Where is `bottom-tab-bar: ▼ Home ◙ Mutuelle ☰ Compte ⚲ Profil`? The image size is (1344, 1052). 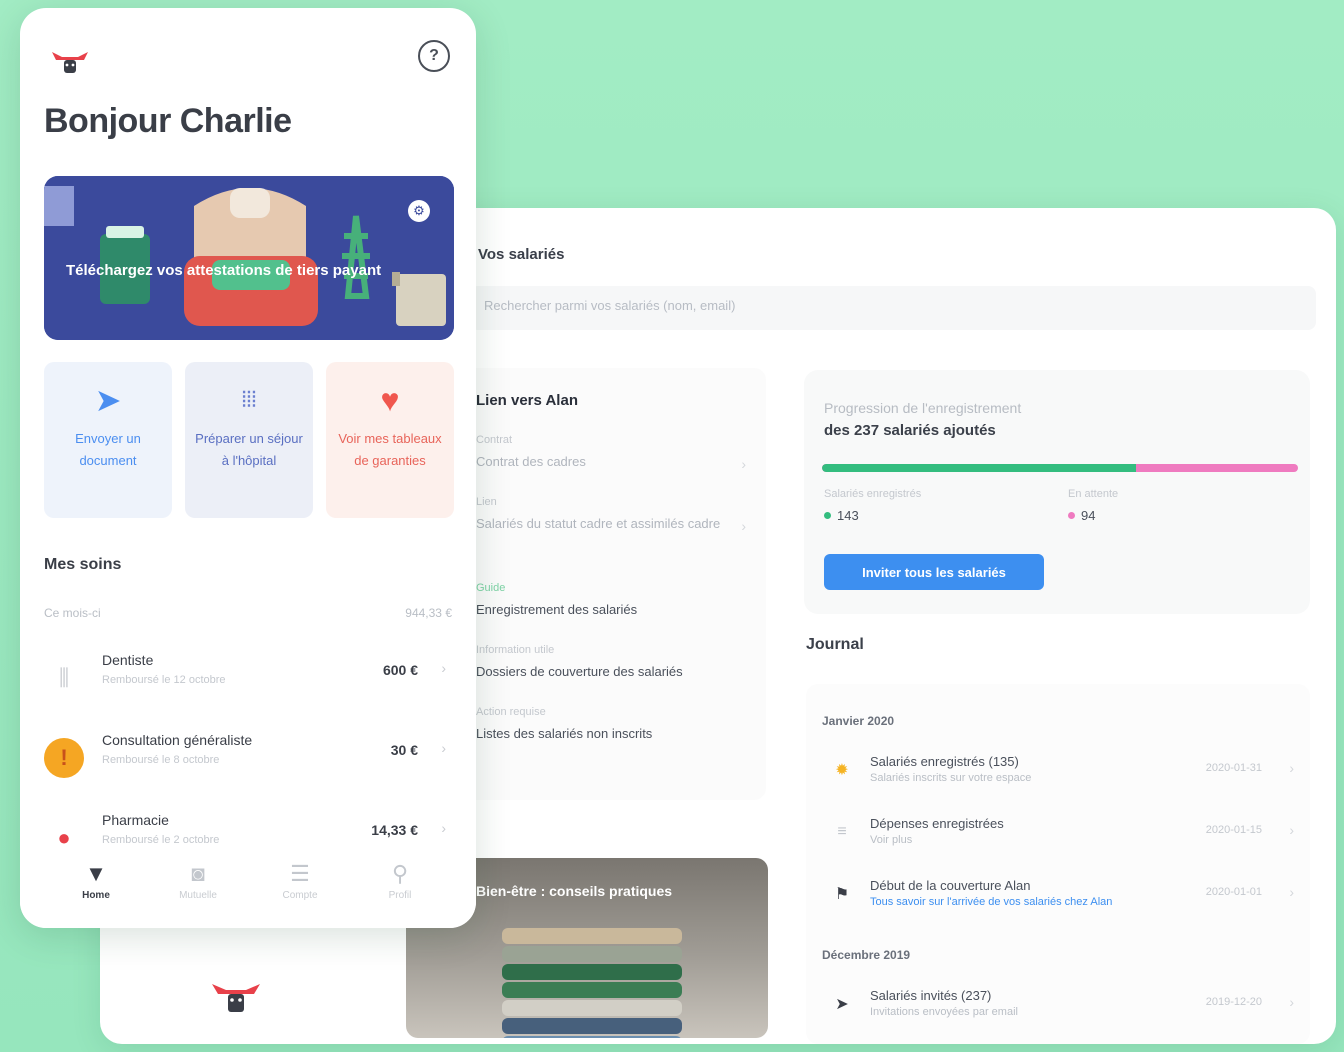 bottom-tab-bar: ▼ Home ◙ Mutuelle ☰ Compte ⚲ Profil is located at coordinates (248, 891).